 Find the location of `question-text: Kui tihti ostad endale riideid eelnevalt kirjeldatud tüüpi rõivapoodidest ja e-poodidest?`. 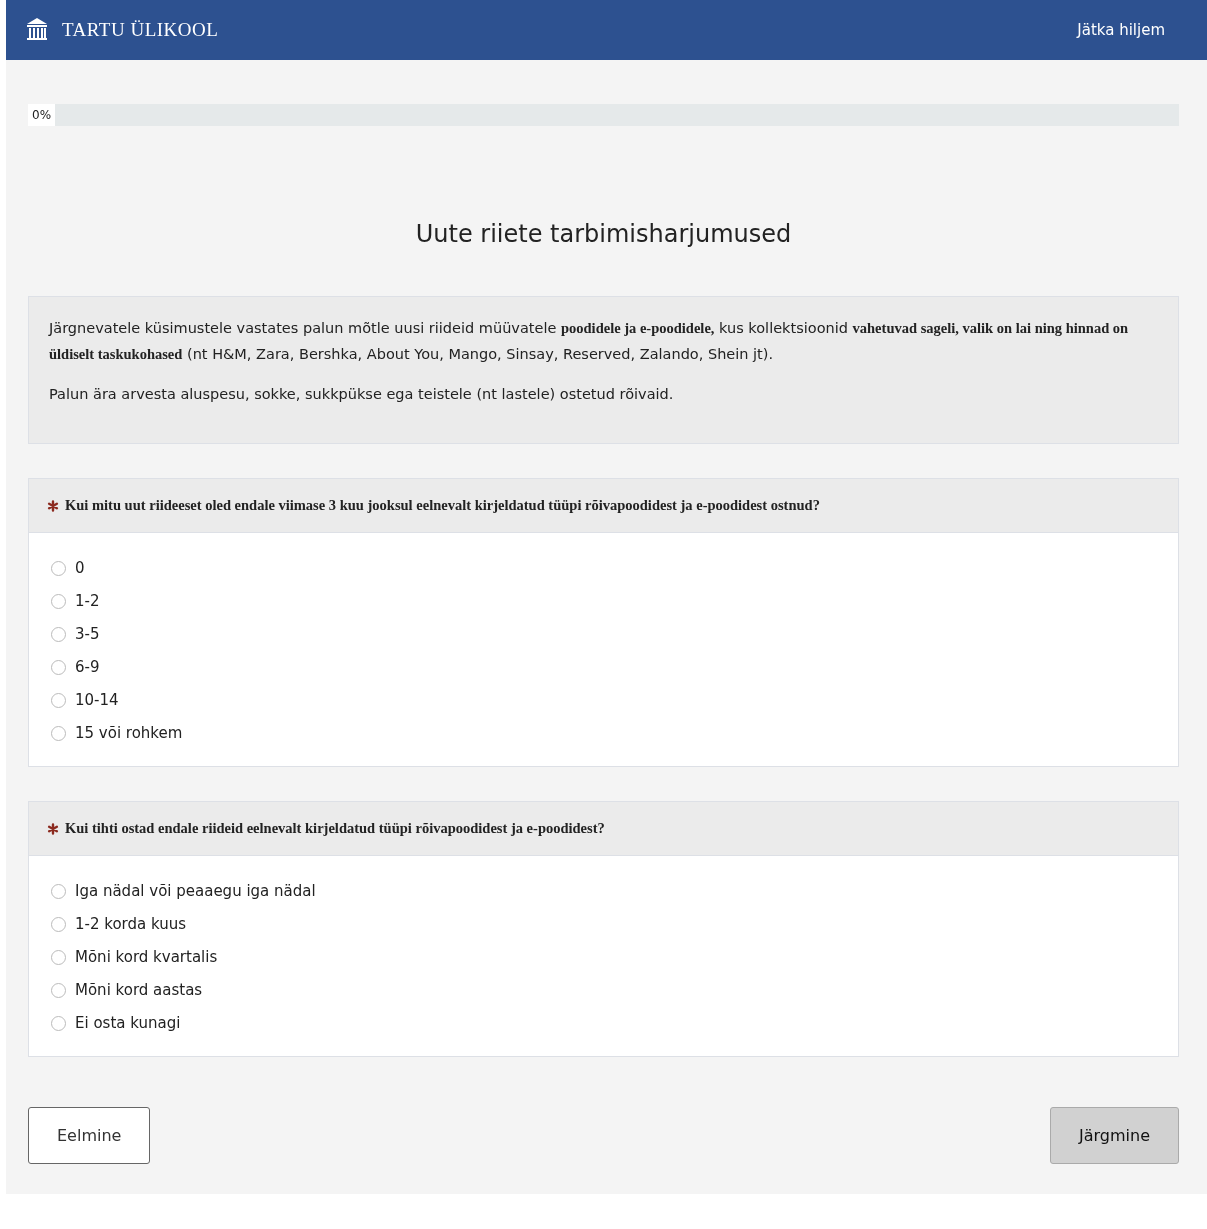

question-text: Kui tihti ostad endale riideid eelnevalt kirjeldatud tüüpi rõivapoodidest ja e-poodidest? is located at coordinates (335, 828).